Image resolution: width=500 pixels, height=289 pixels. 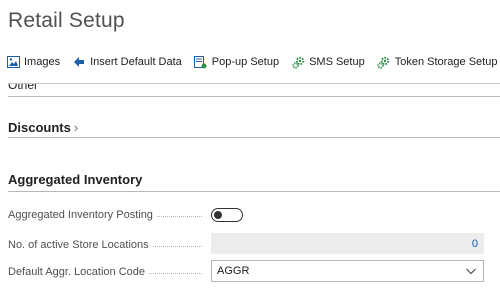 What do you see at coordinates (136, 62) in the screenshot?
I see `insert-default-data-label: Insert Default Data` at bounding box center [136, 62].